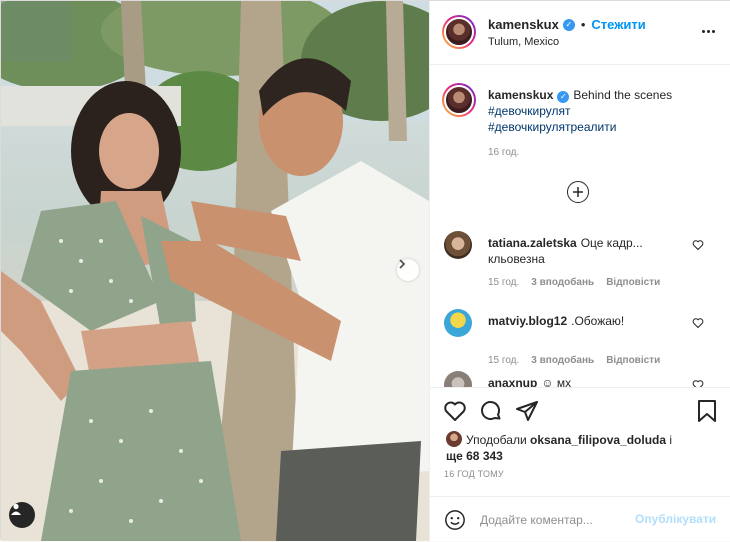 This screenshot has height=542, width=730. I want to click on comment-item: anaxnup ☺ мх, so click(580, 379).